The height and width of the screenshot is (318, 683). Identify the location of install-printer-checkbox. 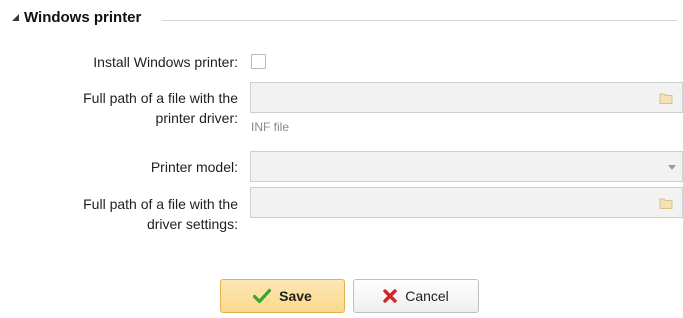
(258, 61).